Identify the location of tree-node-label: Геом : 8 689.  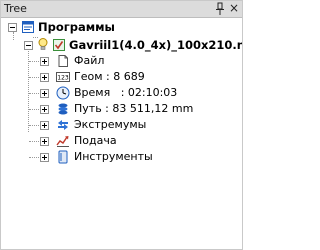
(109, 76).